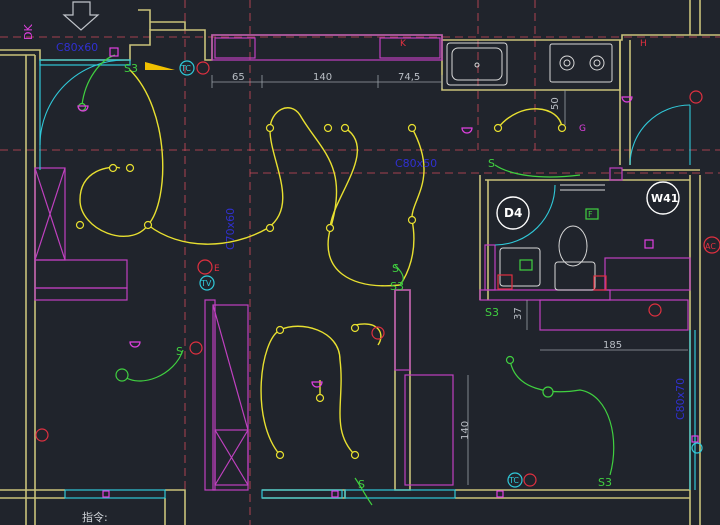 The width and height of the screenshot is (720, 525). Describe the element at coordinates (206, 283) in the screenshot. I see `tv-label: TV` at that location.